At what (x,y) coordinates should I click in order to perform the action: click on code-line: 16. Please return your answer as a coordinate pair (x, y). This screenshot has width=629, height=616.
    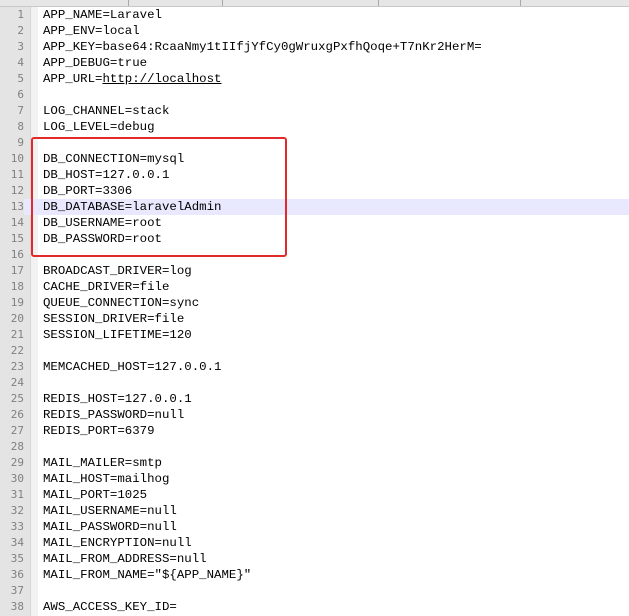
    Looking at the image, I should click on (314, 255).